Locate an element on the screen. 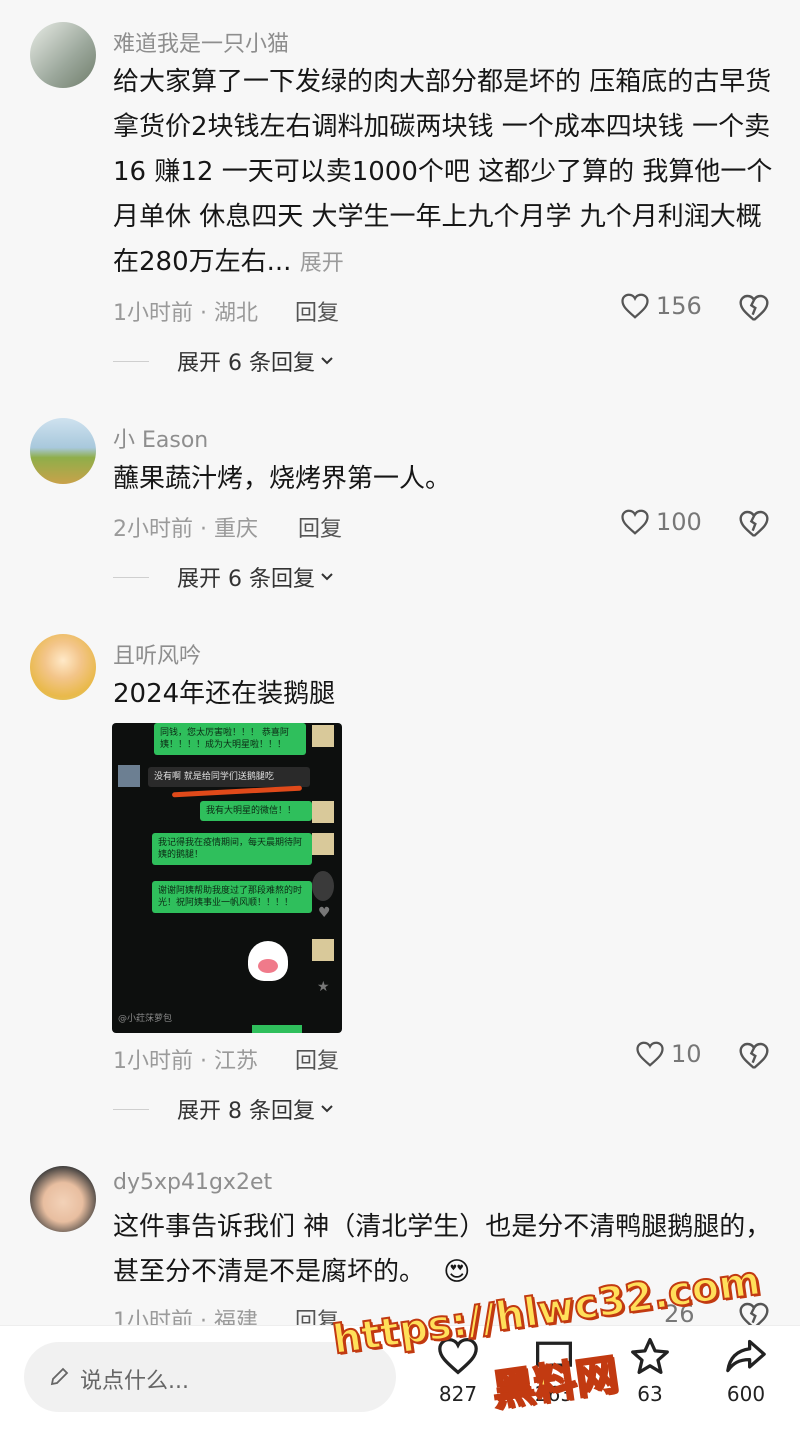  like-action-count: 827 is located at coordinates (458, 1394).